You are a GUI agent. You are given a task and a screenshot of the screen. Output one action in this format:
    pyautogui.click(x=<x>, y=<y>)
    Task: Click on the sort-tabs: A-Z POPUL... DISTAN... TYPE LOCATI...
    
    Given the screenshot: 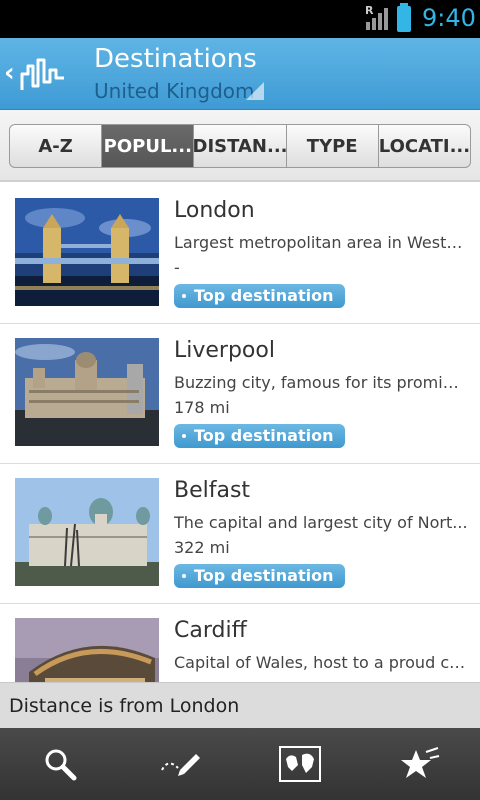 What is the action you would take?
    pyautogui.click(x=240, y=146)
    